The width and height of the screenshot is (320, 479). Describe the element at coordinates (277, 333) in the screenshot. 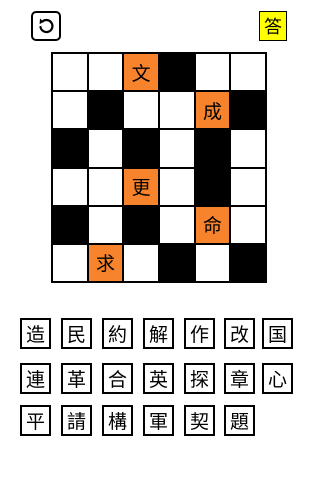

I see `character-tile: 国` at that location.